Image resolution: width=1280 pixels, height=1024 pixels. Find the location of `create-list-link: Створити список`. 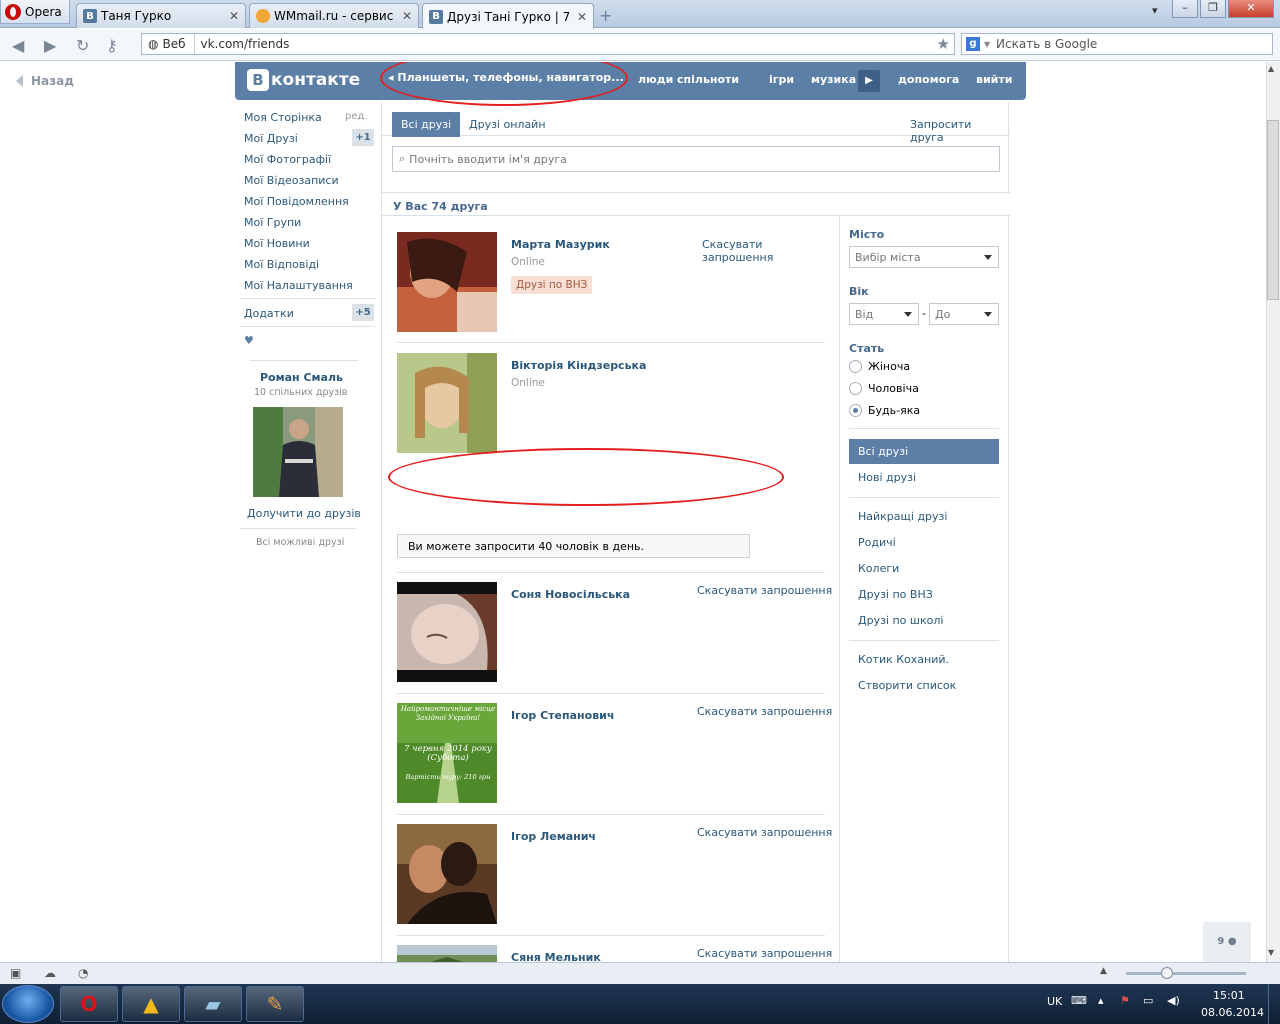

create-list-link: Створити список is located at coordinates (907, 685).